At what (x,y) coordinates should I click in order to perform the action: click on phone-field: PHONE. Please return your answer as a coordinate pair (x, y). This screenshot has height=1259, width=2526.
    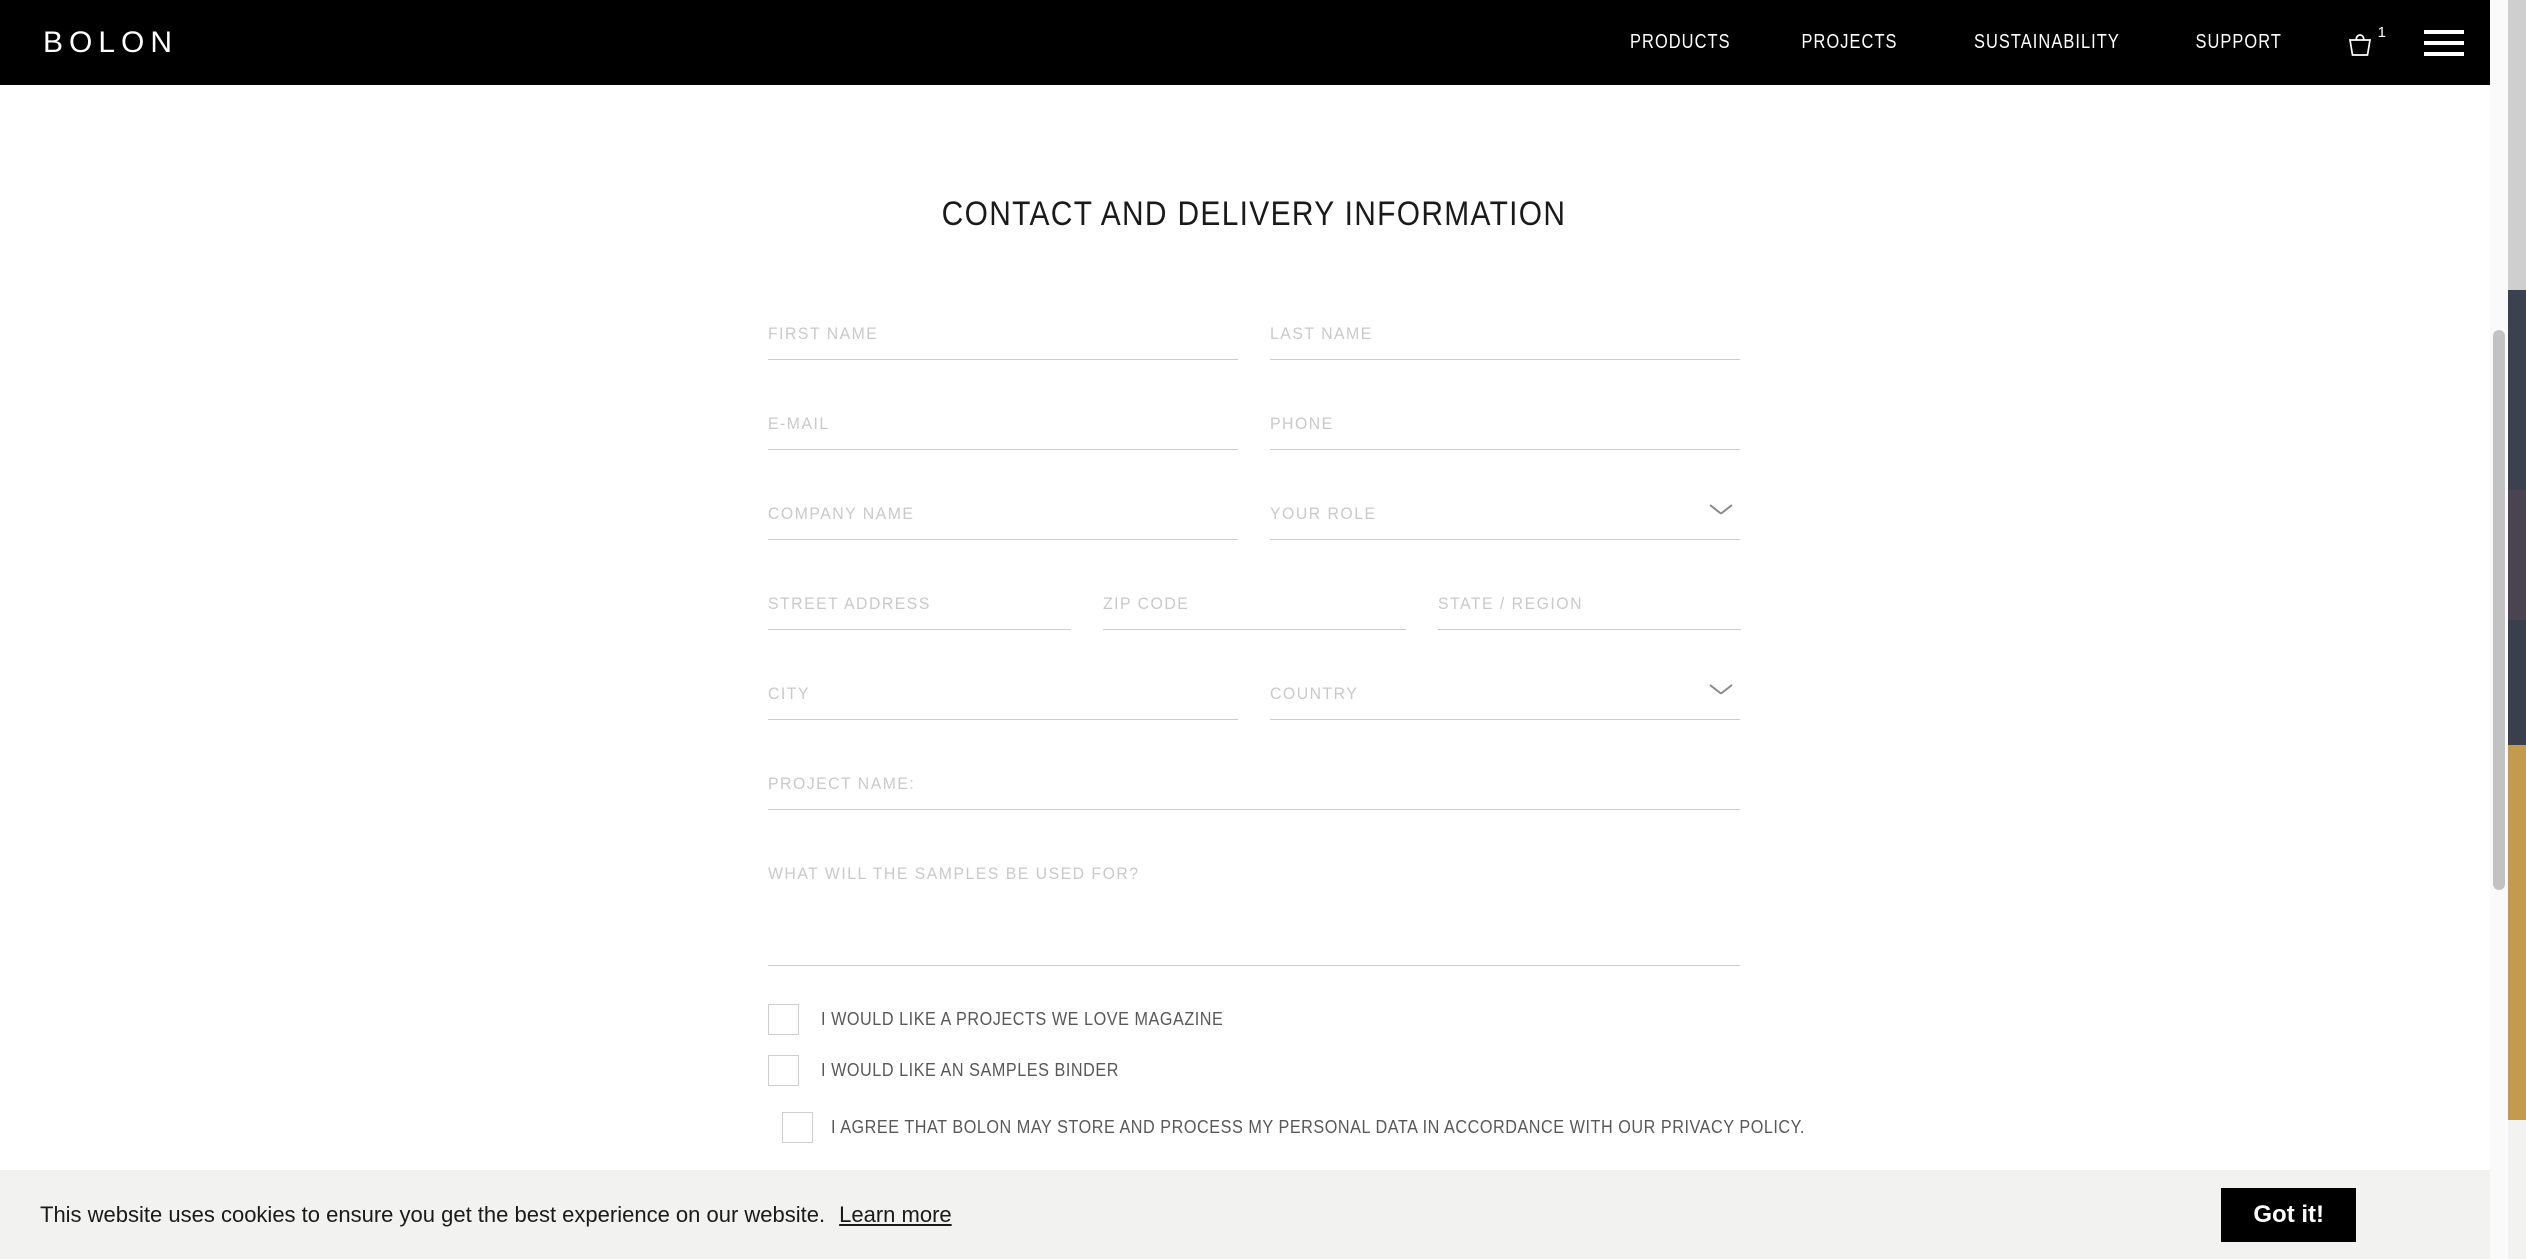
    Looking at the image, I should click on (1505, 431).